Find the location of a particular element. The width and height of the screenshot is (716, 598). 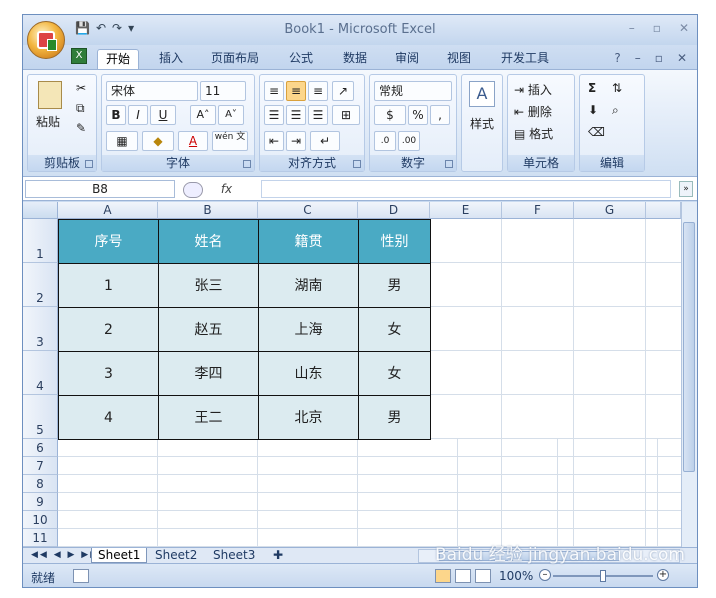

table-cell: 上海 is located at coordinates (308, 329).